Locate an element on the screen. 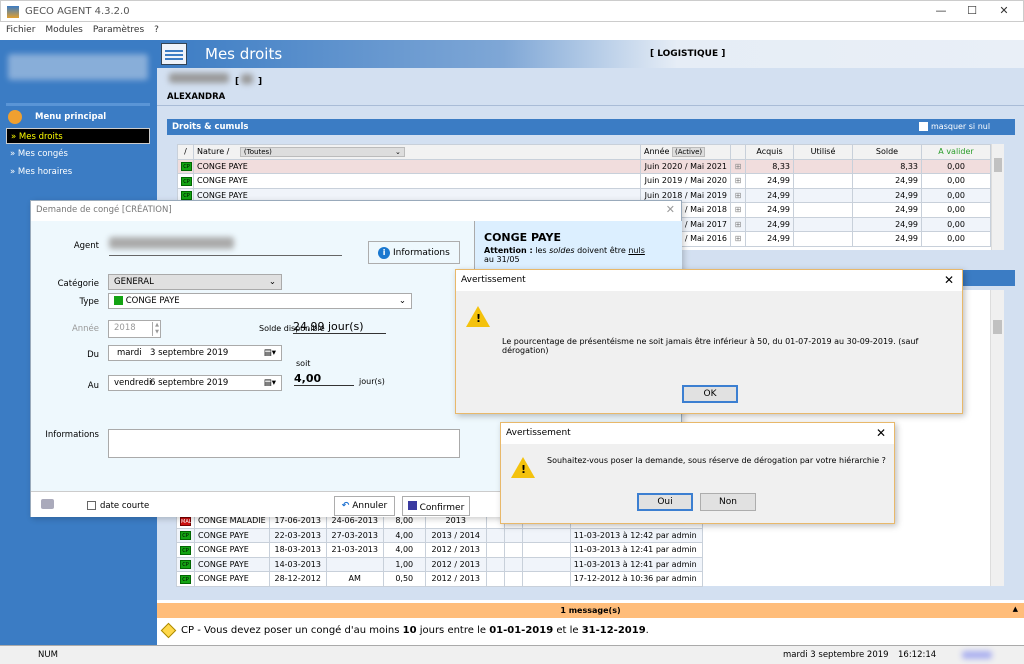  confirmer-button: Confirmer is located at coordinates (436, 506).